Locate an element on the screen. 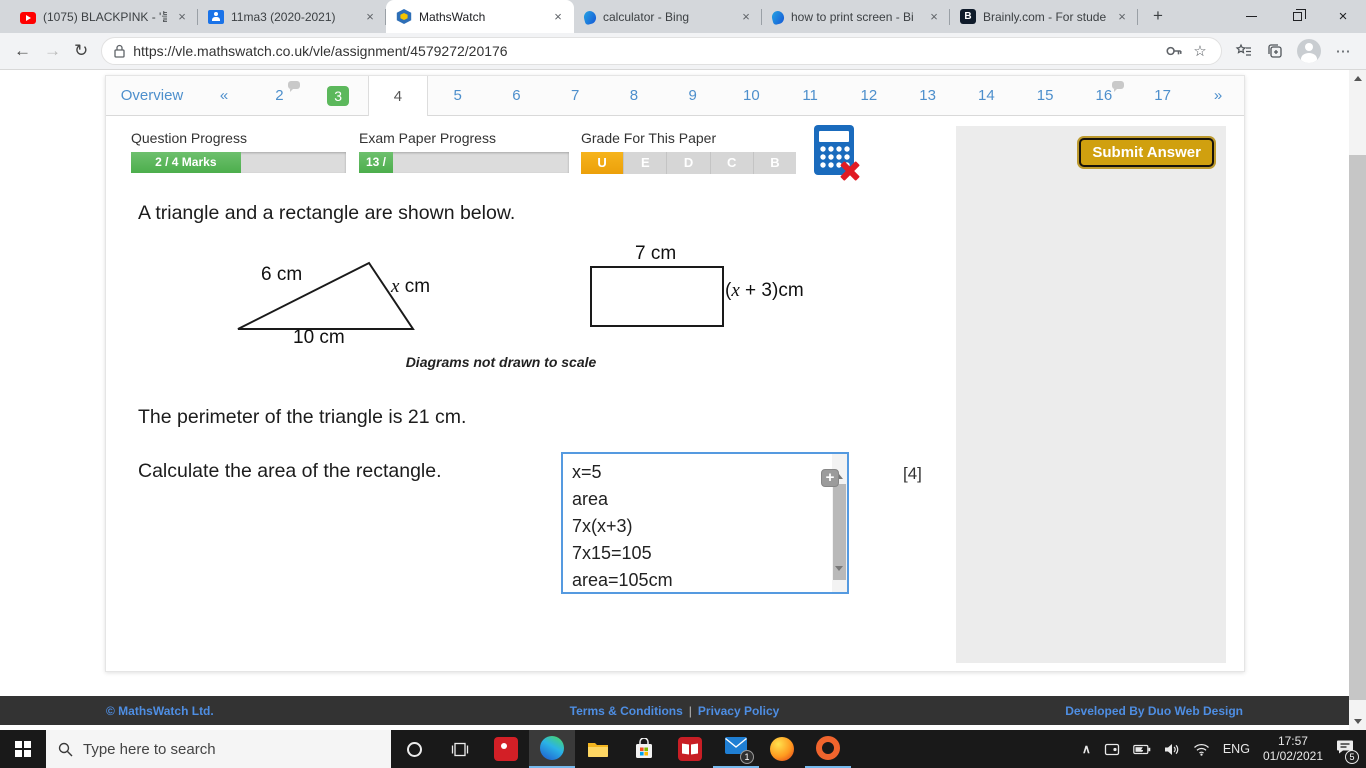 This screenshot has width=1366, height=768. window-controls: × is located at coordinates (1297, 16).